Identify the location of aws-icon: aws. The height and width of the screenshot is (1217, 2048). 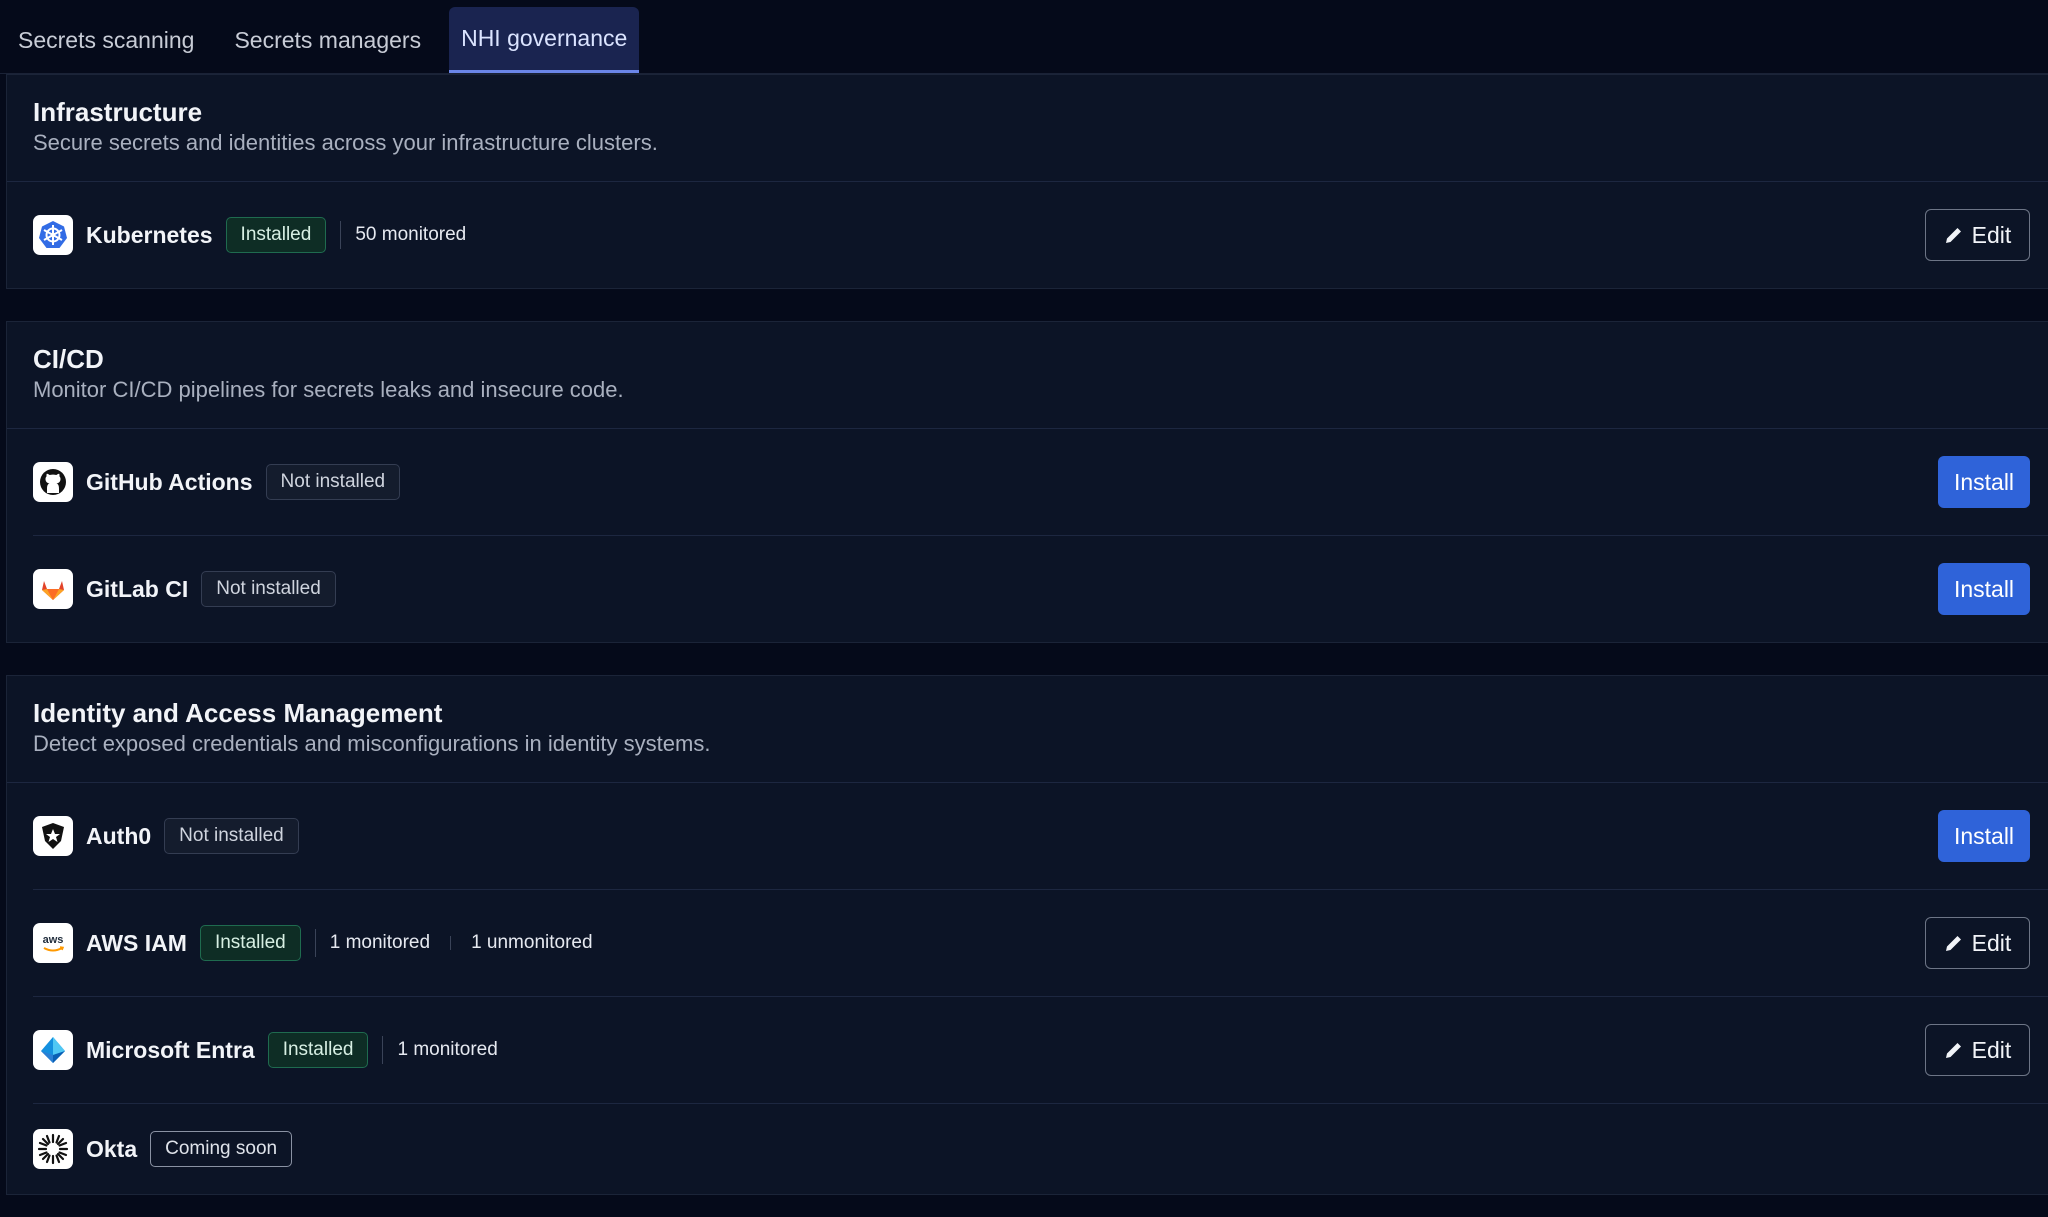
(53, 943).